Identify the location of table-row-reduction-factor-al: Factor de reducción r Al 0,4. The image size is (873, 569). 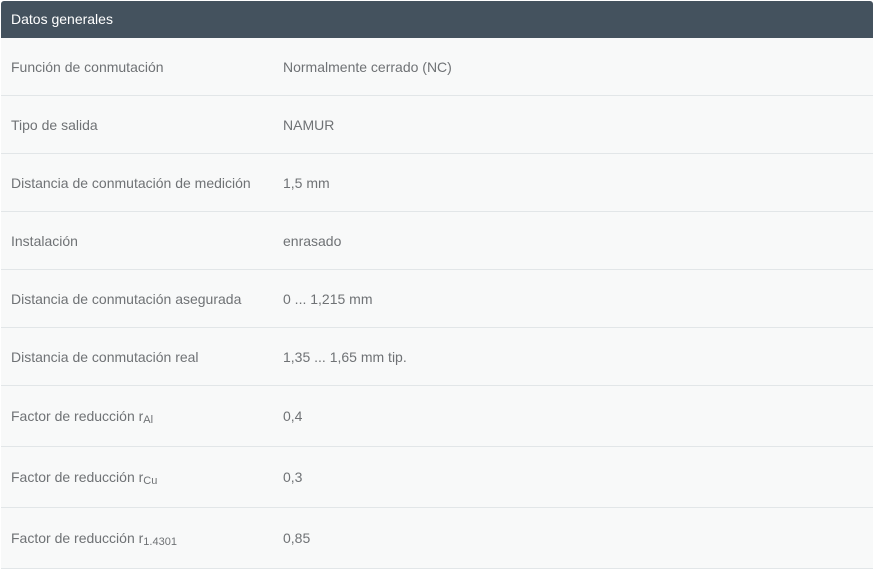
(437, 416).